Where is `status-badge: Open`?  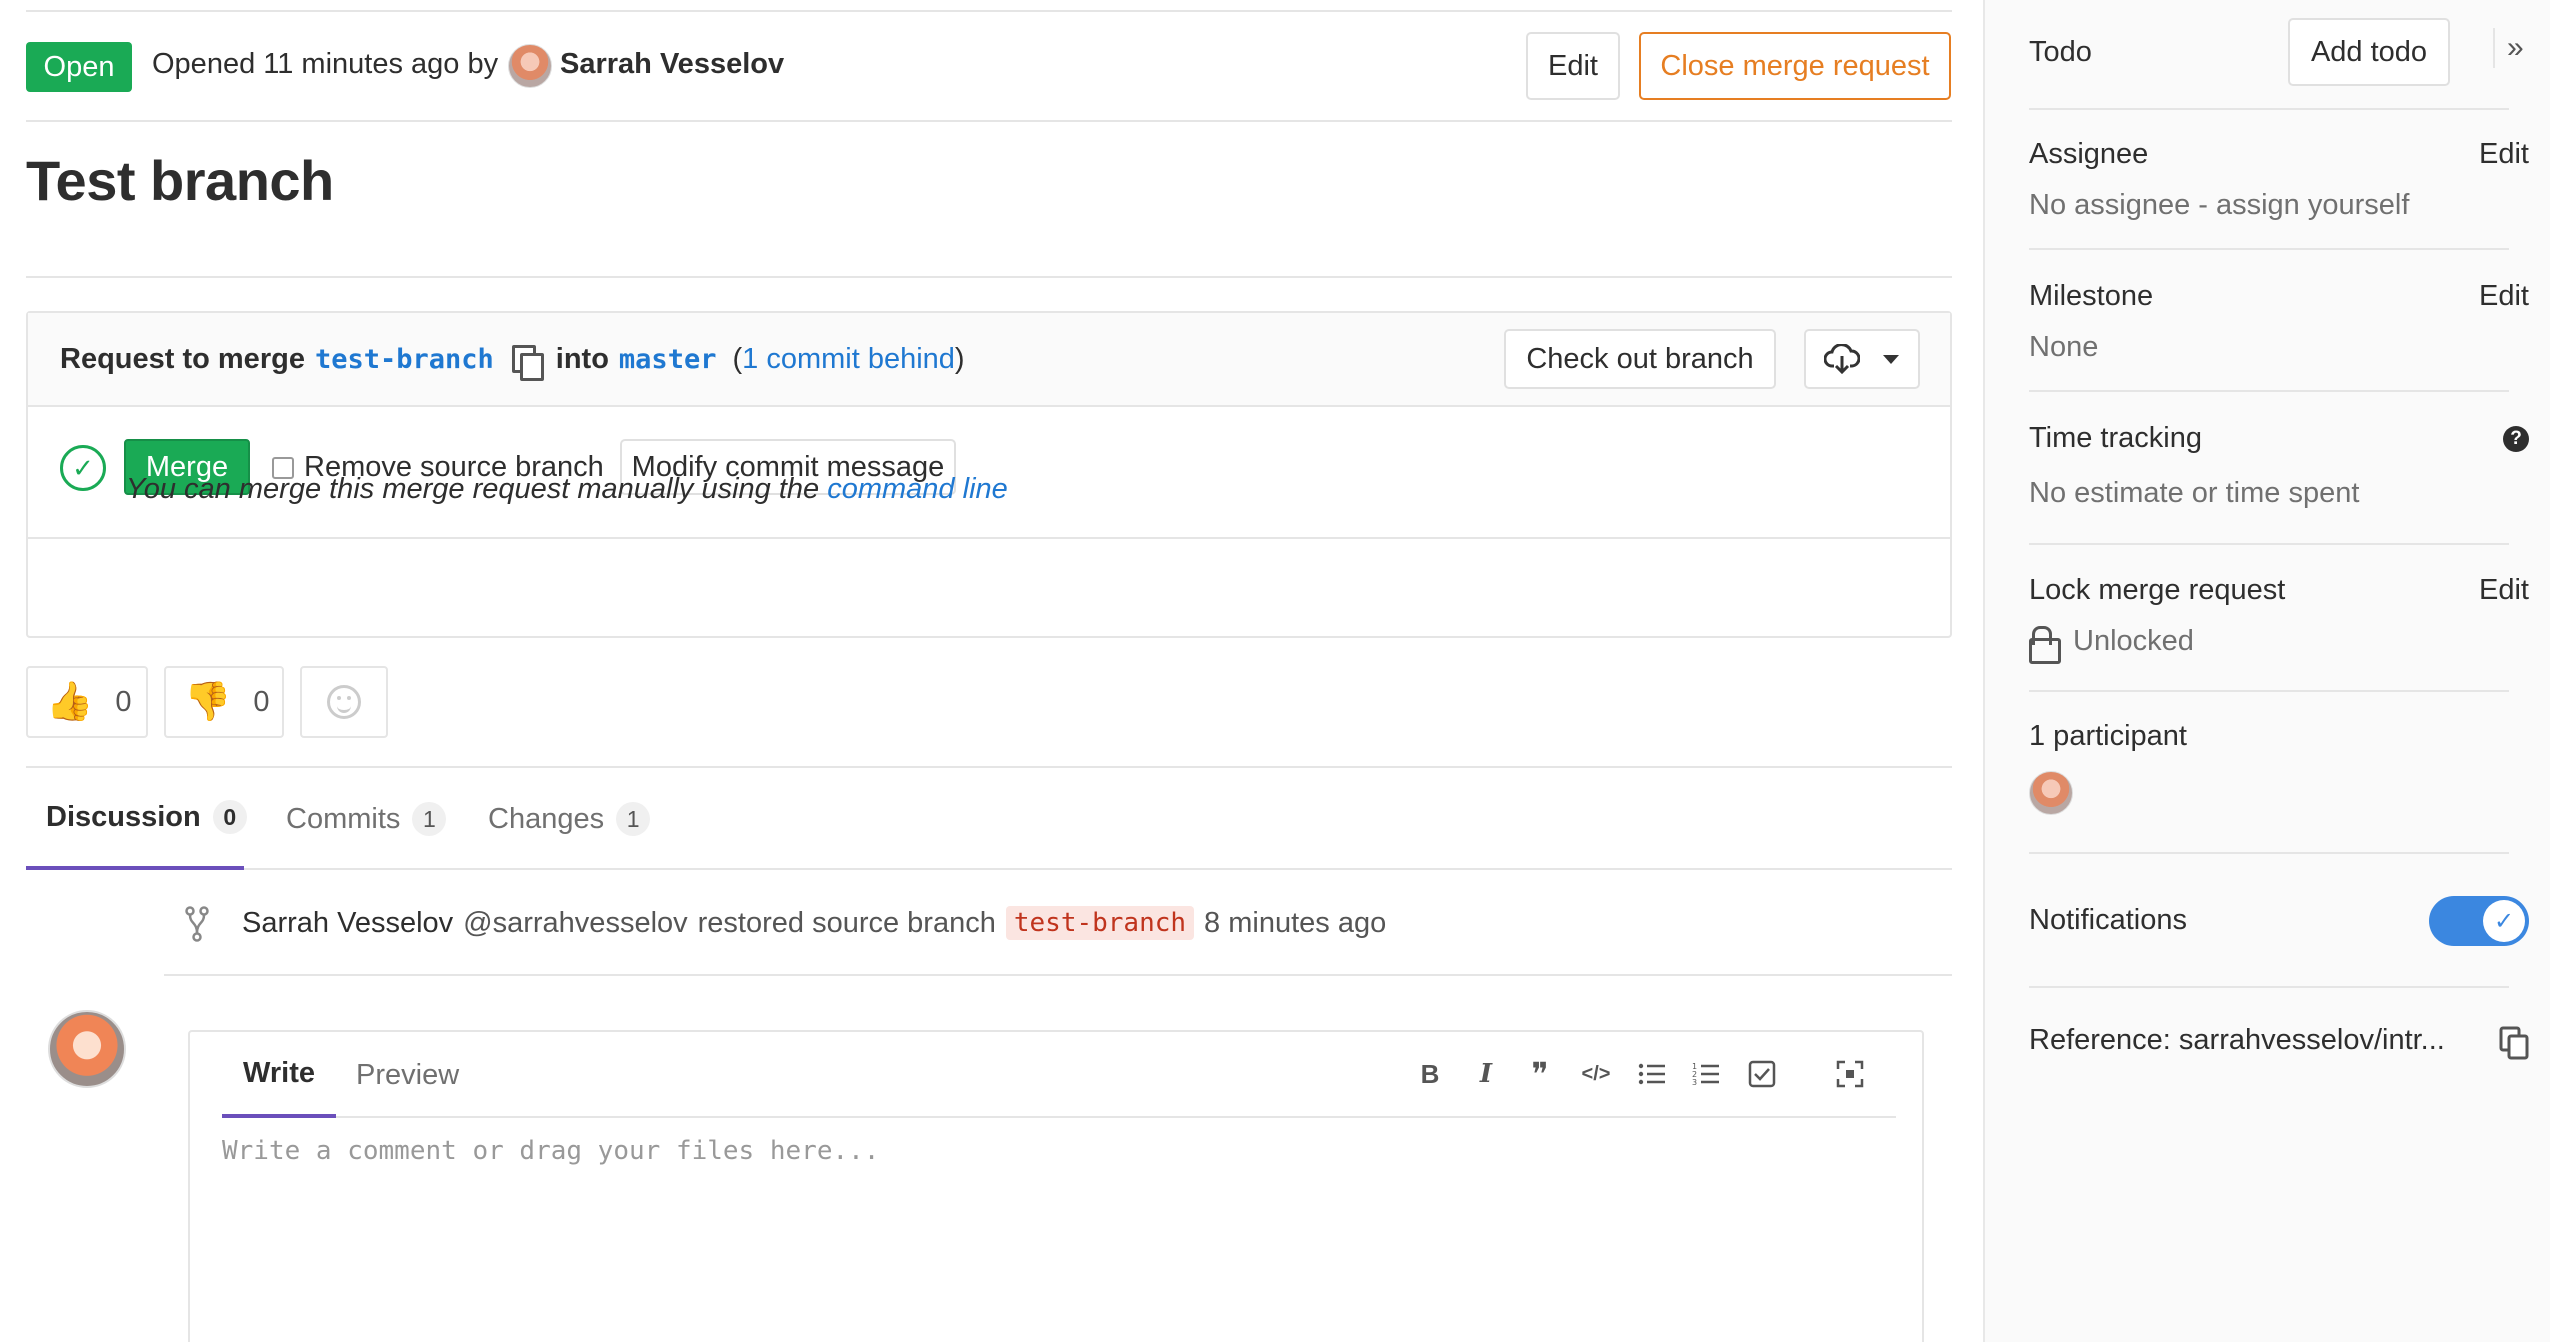
status-badge: Open is located at coordinates (79, 67).